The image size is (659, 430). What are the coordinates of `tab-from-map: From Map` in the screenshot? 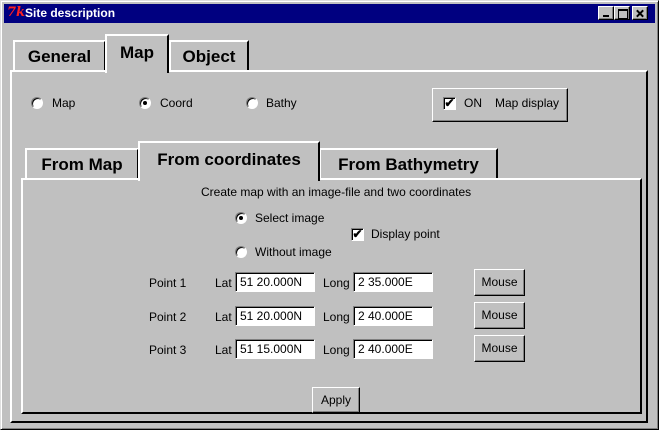 It's located at (82, 164).